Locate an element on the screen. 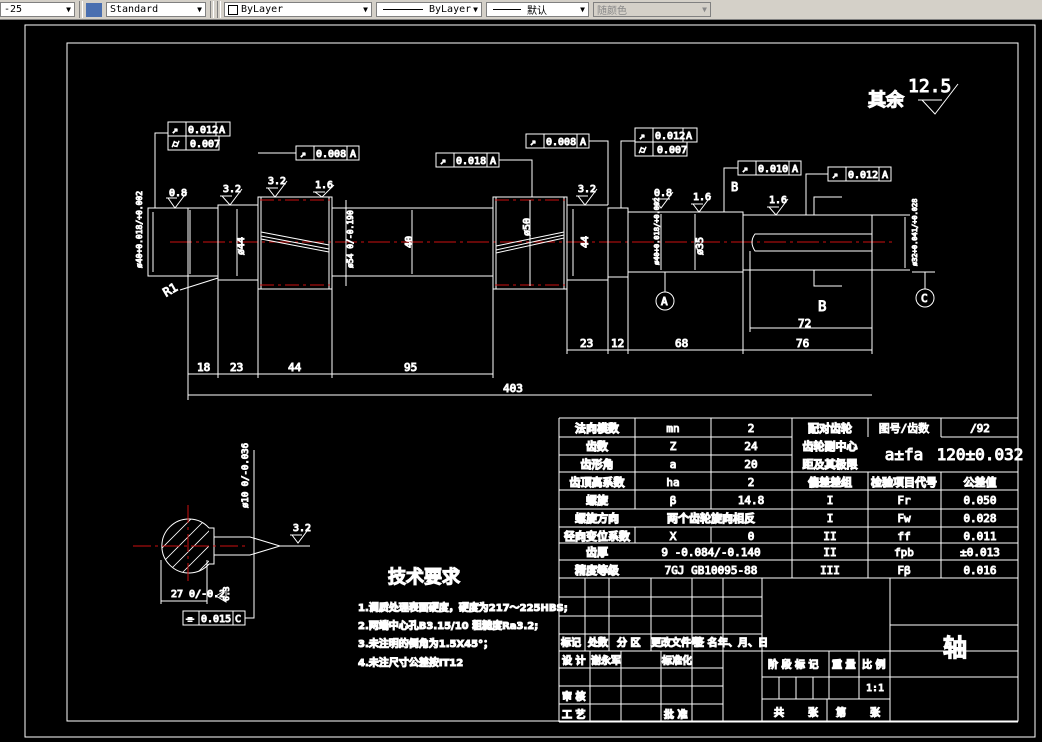 This screenshot has height=742, width=1042. ra-6-3: 6.3 is located at coordinates (226, 593).